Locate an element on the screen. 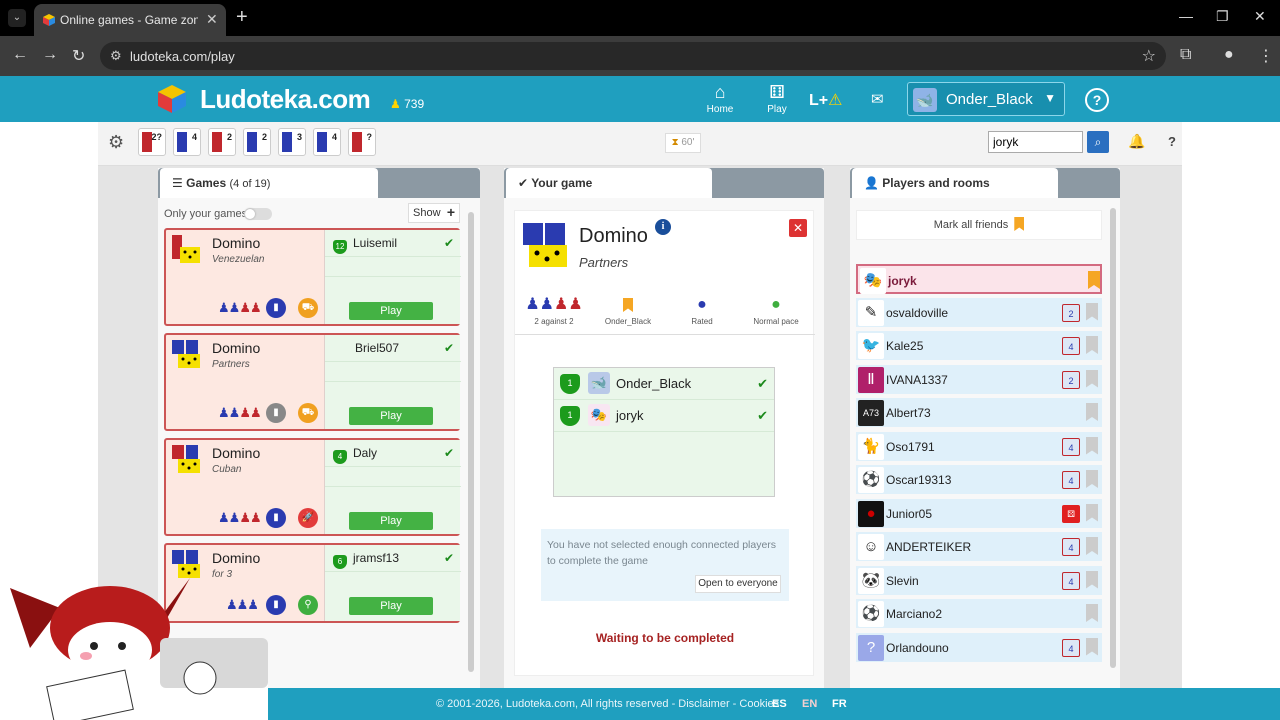 The width and height of the screenshot is (1280, 720). normal-pace-icon: ⚲ is located at coordinates (308, 605).